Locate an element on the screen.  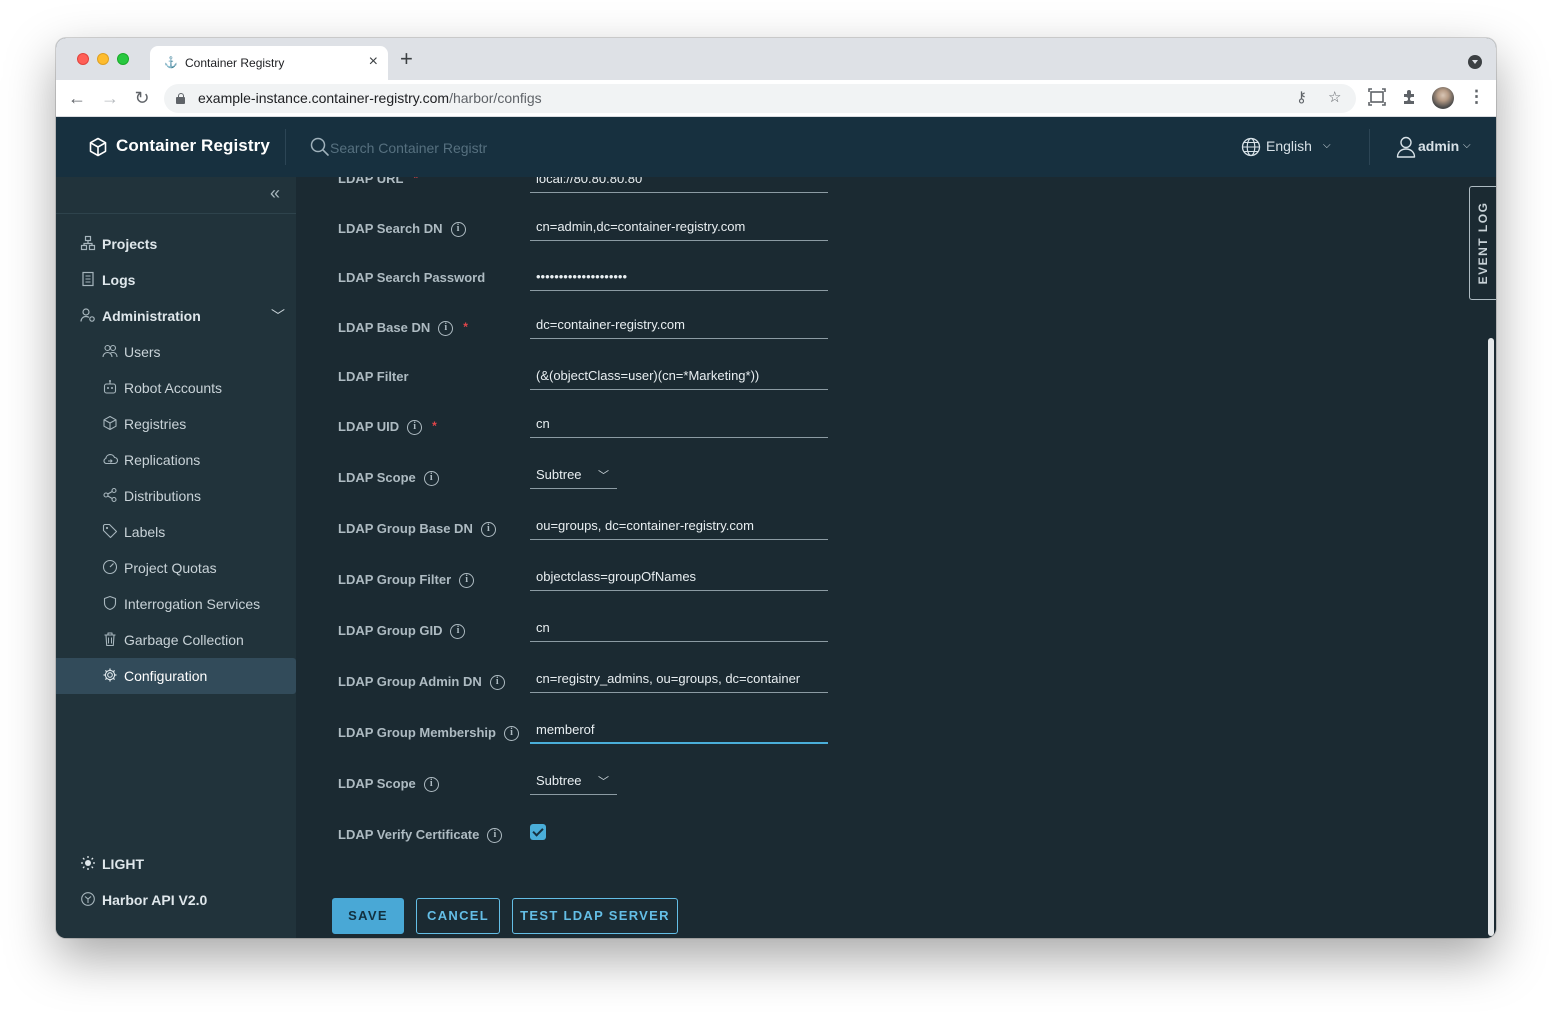
theme-toggle: LIGHT is located at coordinates (176, 864).